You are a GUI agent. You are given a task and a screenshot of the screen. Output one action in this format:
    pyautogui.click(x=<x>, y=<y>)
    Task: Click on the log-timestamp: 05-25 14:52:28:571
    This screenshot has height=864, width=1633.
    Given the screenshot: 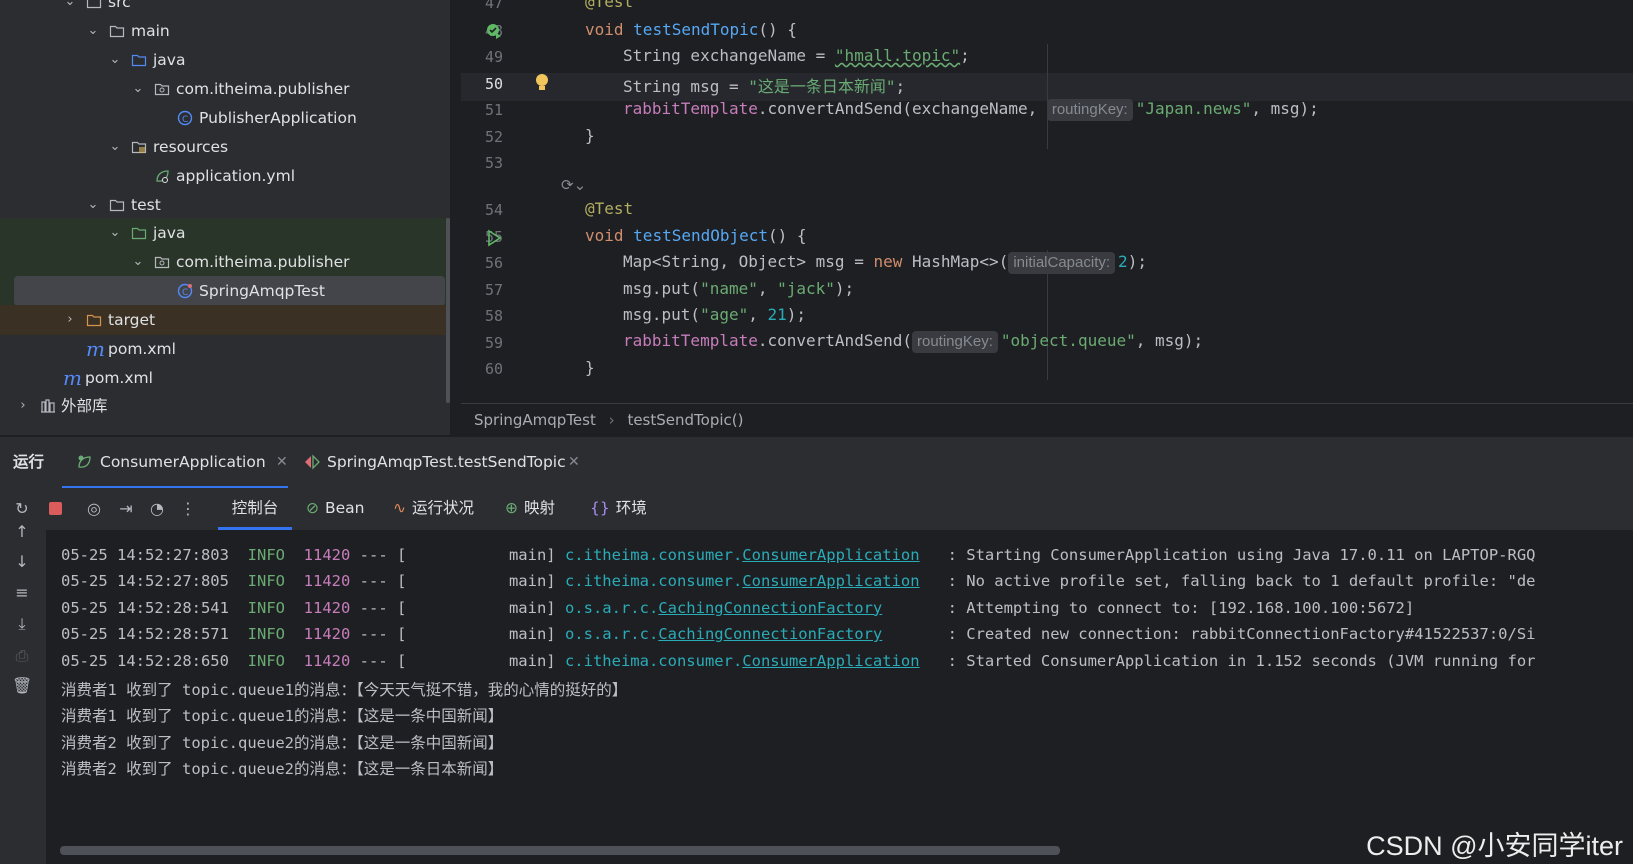 What is the action you would take?
    pyautogui.click(x=145, y=634)
    